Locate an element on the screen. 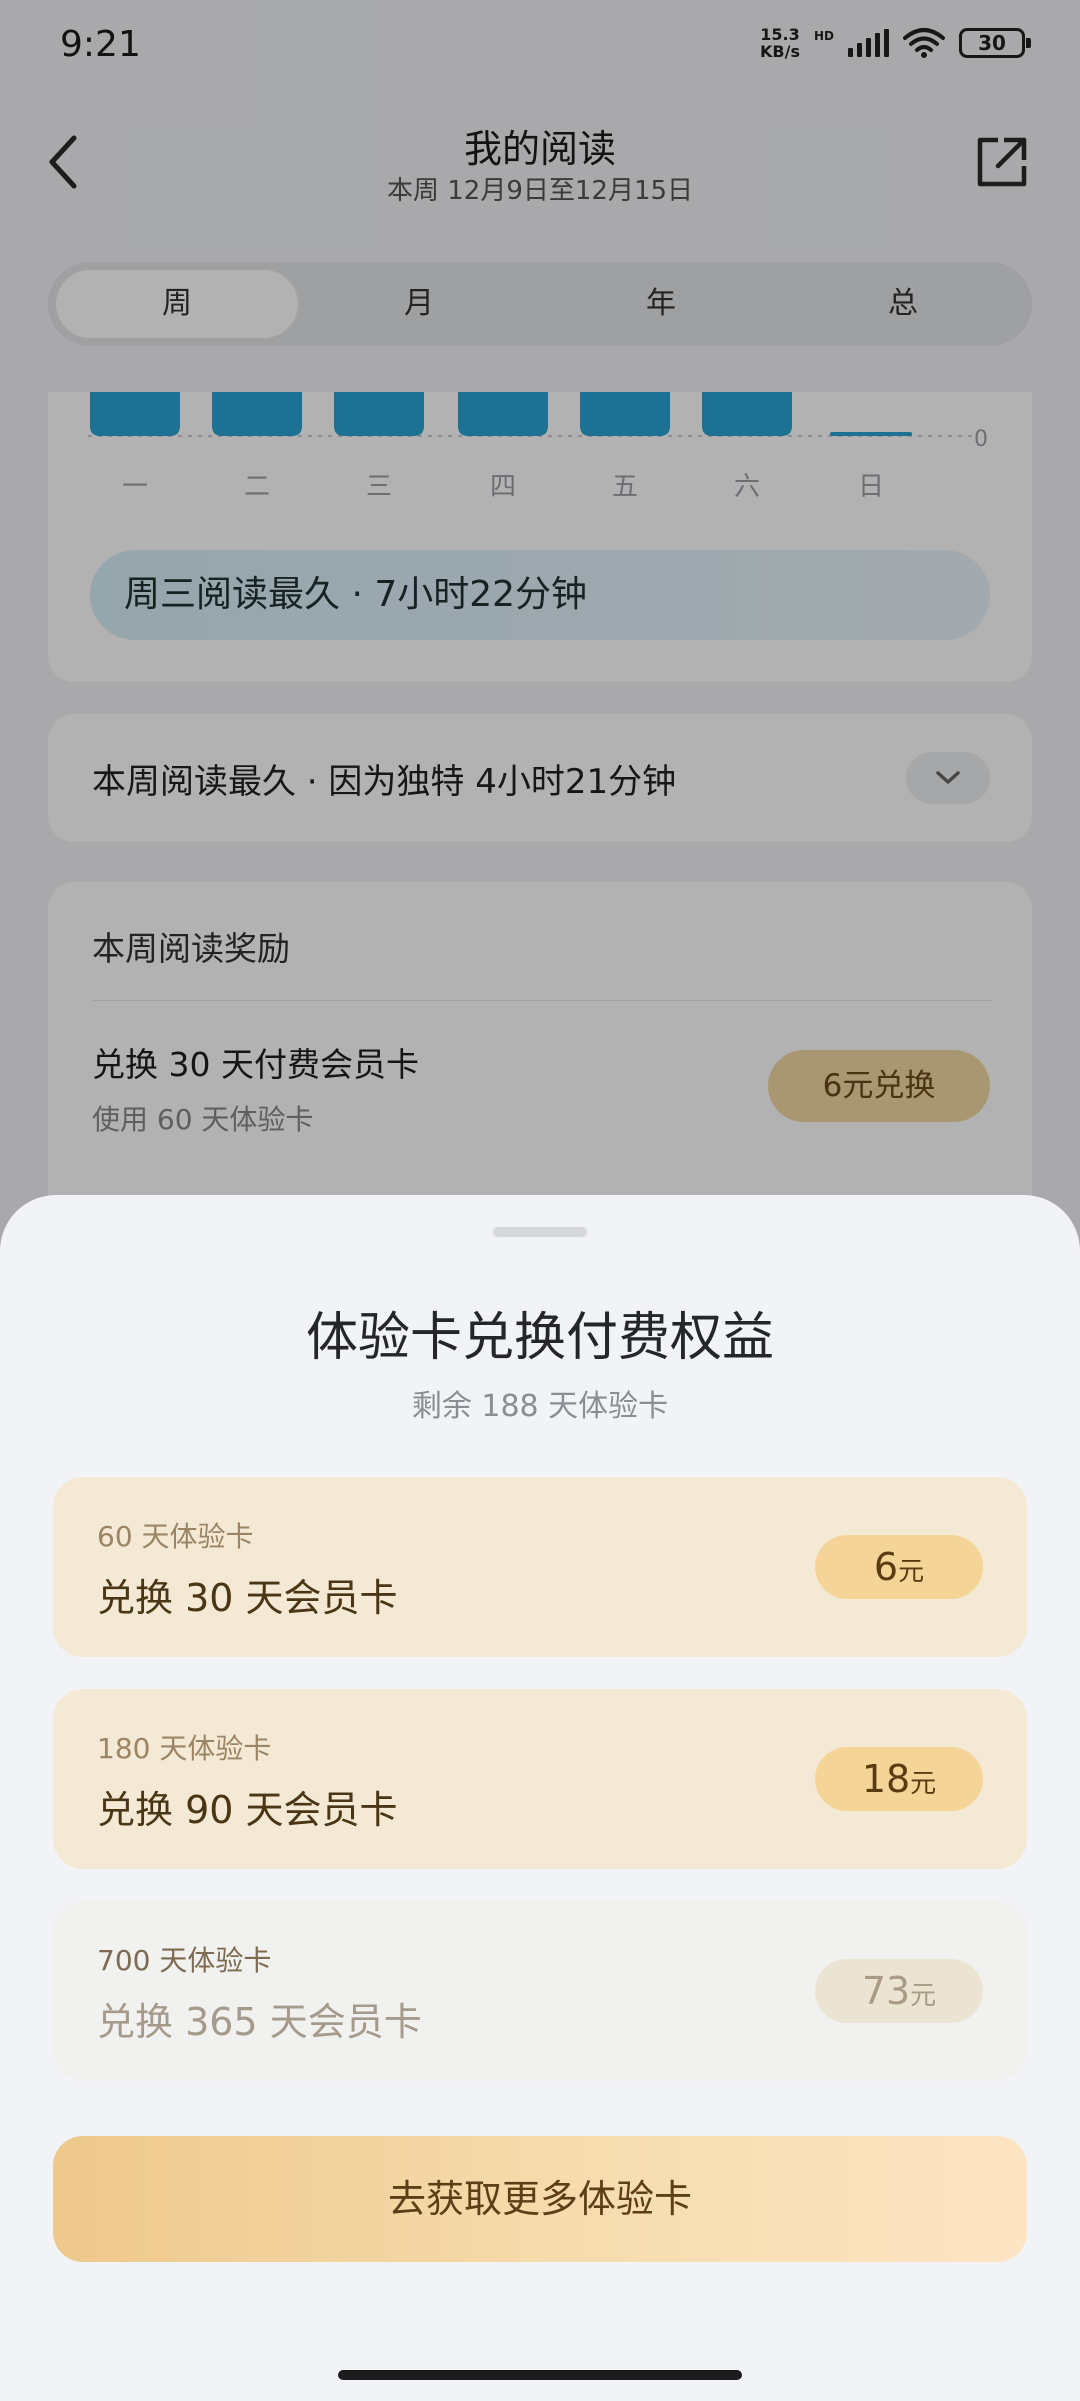  price-value: 18 is located at coordinates (886, 1779).